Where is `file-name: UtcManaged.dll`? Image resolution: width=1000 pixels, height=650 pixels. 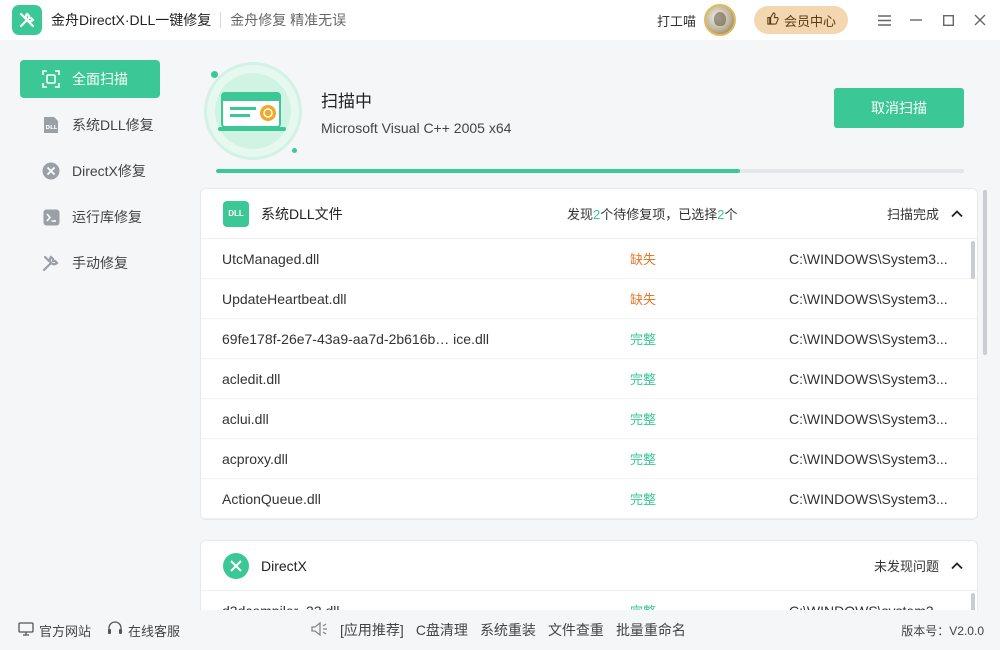 file-name: UtcManaged.dll is located at coordinates (271, 258).